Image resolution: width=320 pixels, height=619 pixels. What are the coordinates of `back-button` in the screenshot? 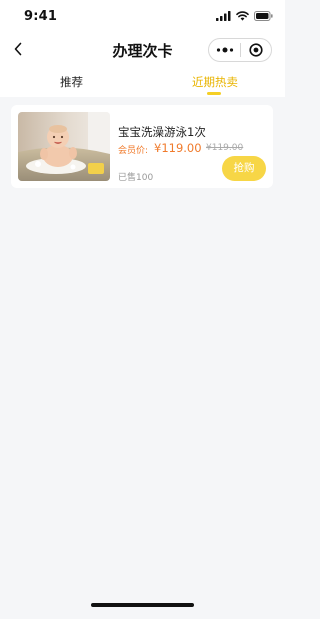 It's located at (18, 49).